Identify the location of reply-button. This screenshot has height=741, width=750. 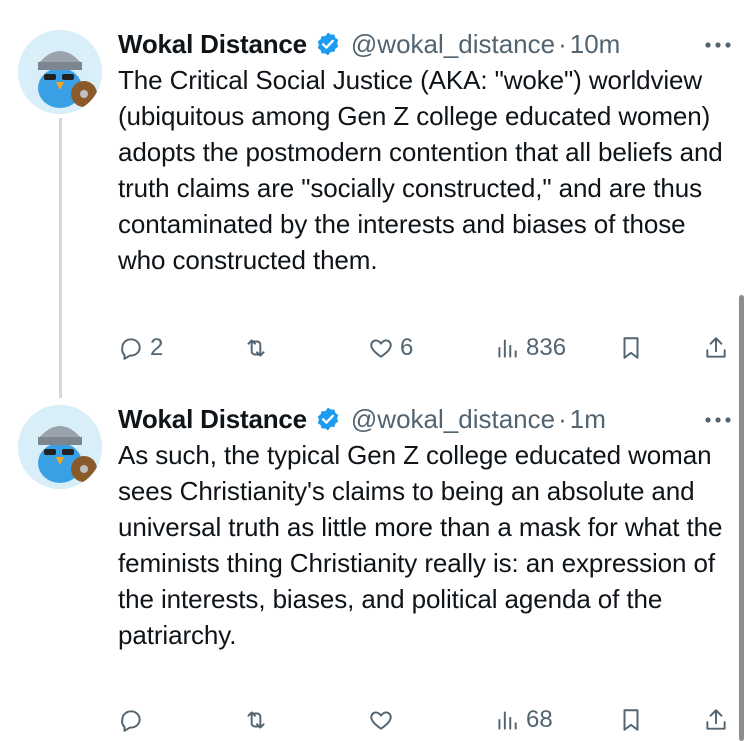
(134, 720).